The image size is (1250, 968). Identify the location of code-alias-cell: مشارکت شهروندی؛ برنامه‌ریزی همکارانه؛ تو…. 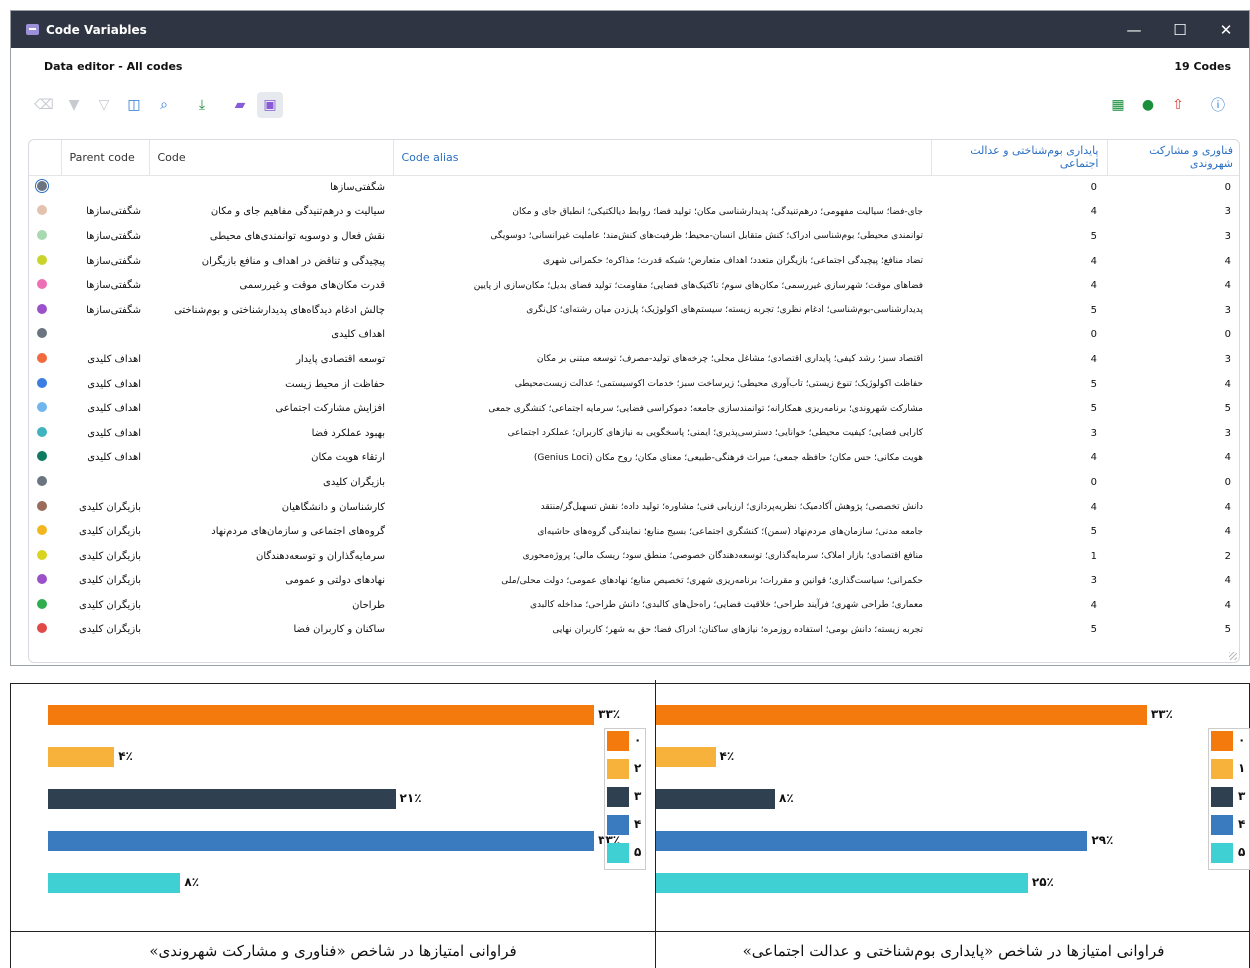
(662, 408).